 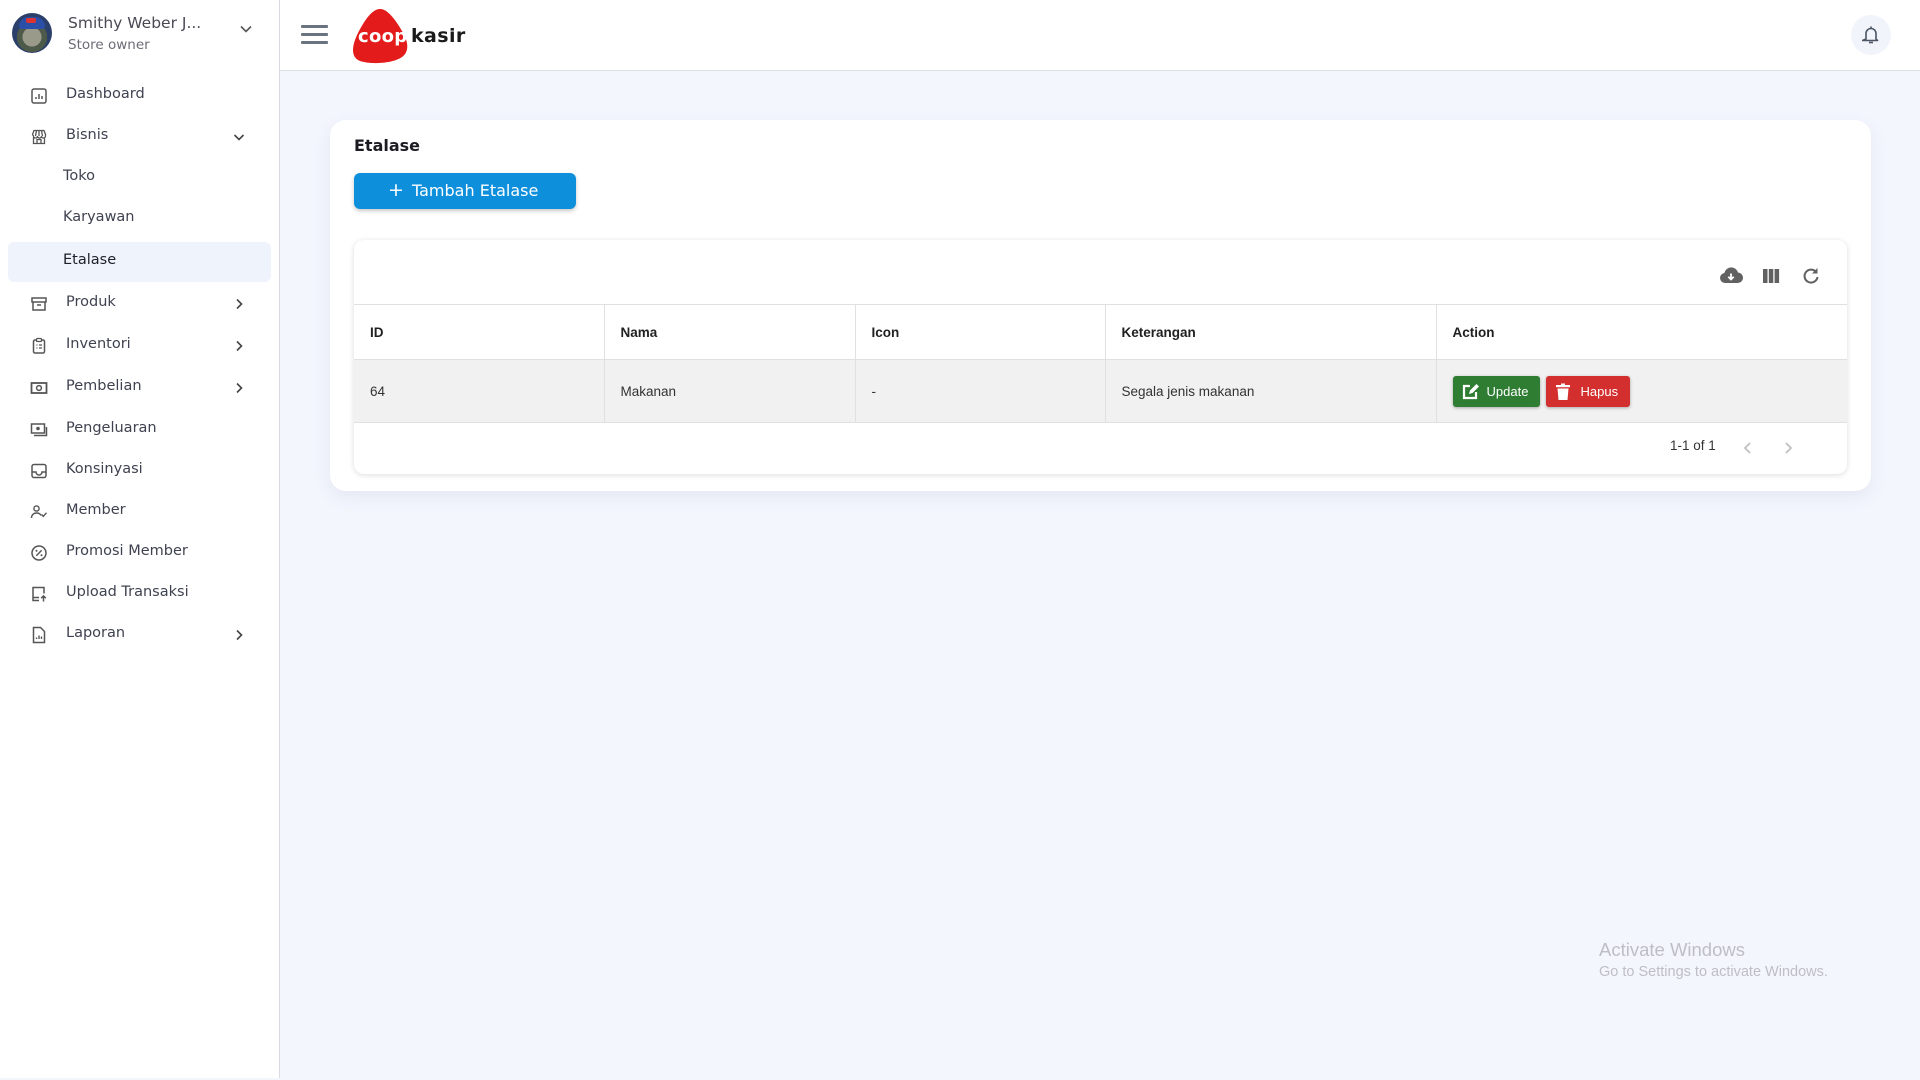 I want to click on update-label: Update, so click(x=1507, y=391).